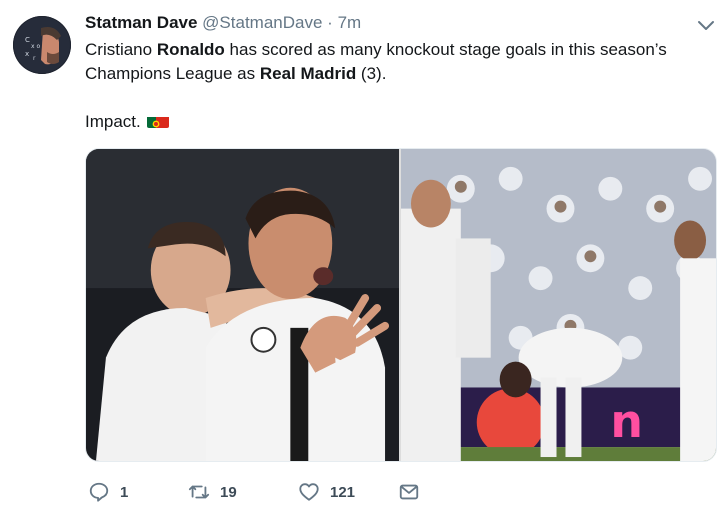 The image size is (728, 511). What do you see at coordinates (343, 492) in the screenshot?
I see `like-count: 121` at bounding box center [343, 492].